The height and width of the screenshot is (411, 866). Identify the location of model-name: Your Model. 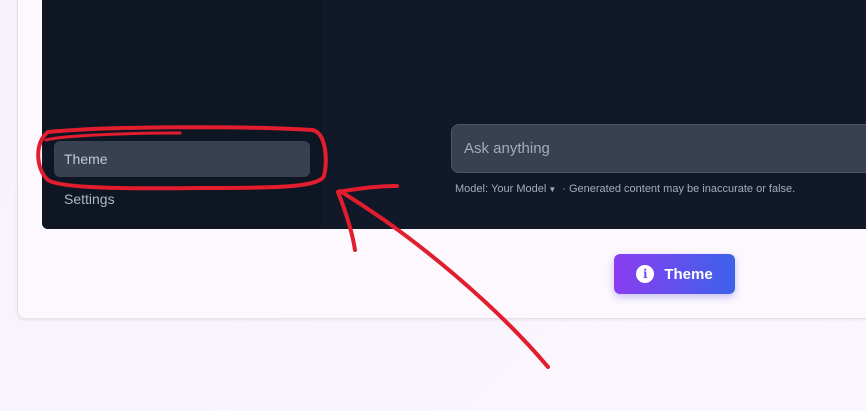
(519, 189).